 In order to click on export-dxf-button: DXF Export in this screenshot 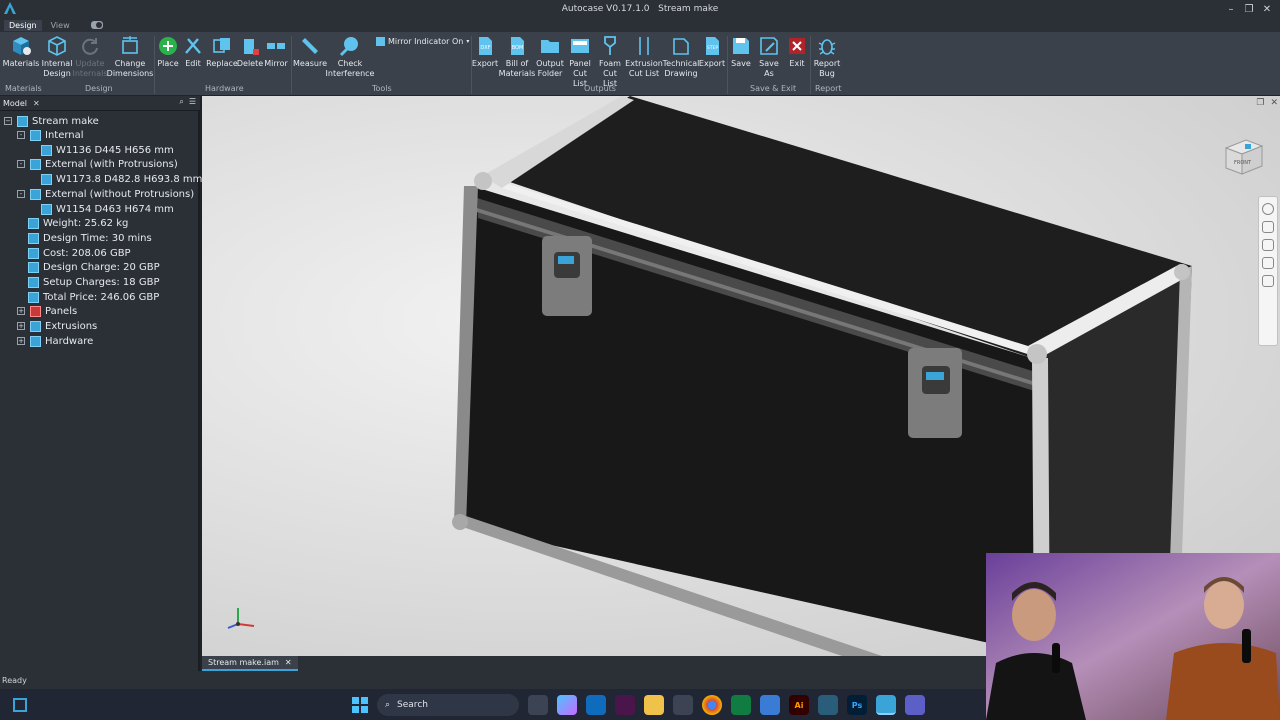, I will do `click(485, 52)`.